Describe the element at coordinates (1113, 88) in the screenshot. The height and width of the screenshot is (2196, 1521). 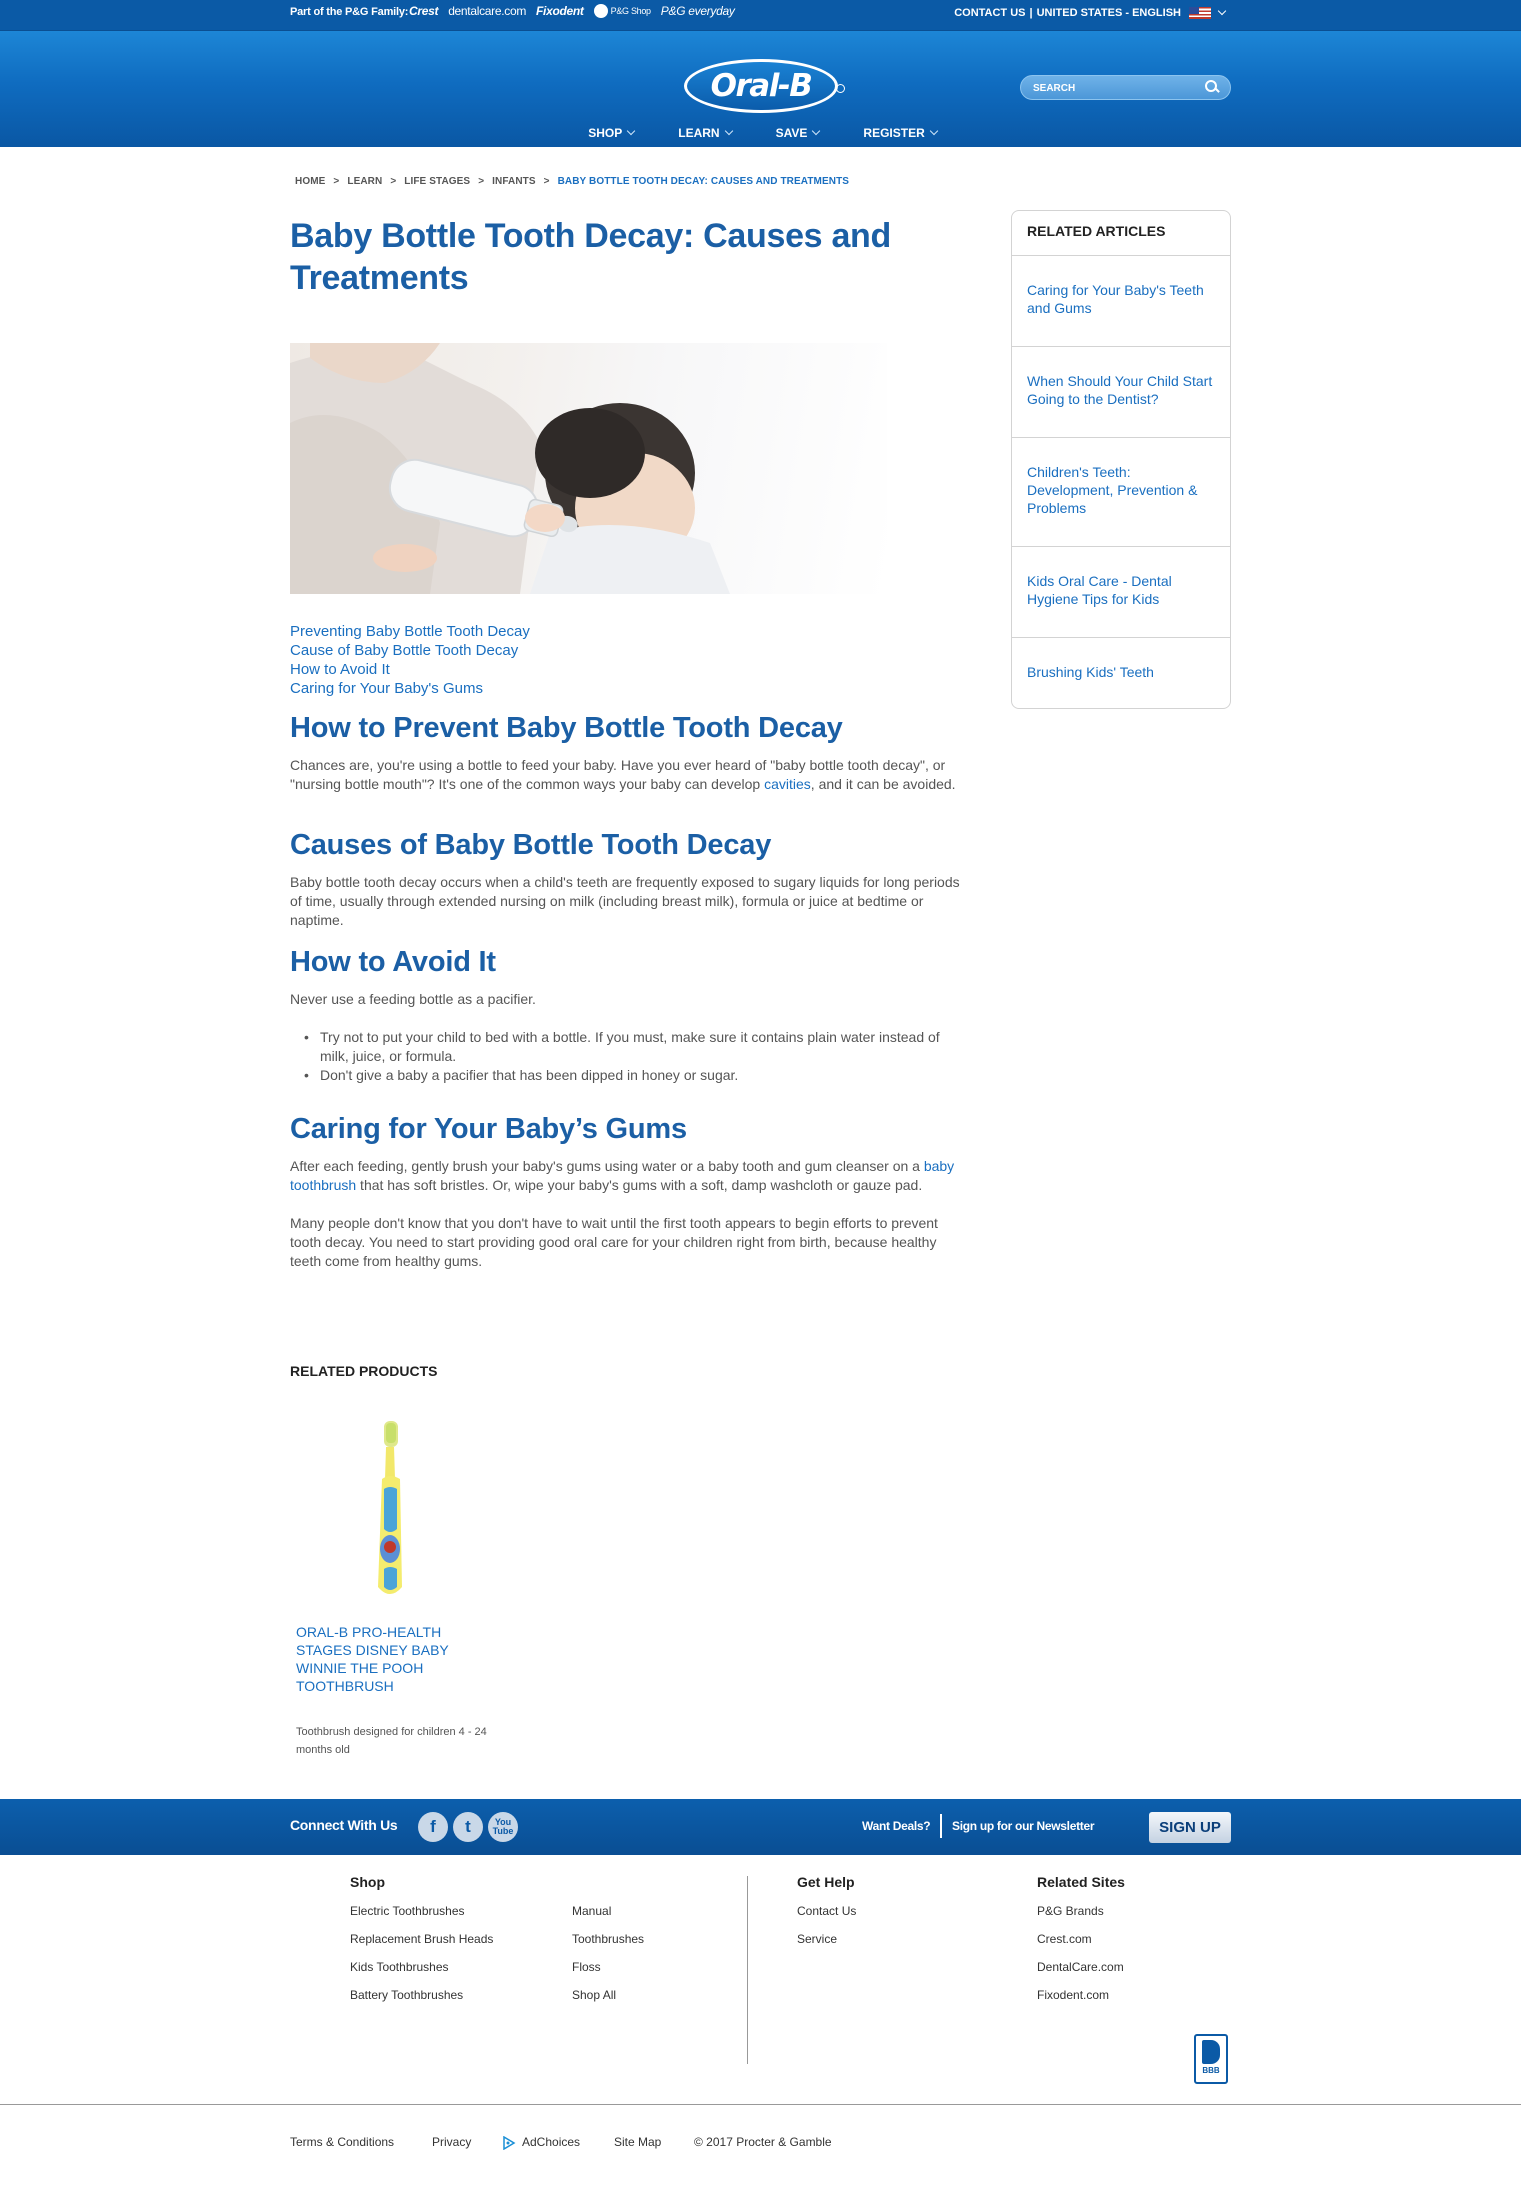
I see `search-input` at that location.